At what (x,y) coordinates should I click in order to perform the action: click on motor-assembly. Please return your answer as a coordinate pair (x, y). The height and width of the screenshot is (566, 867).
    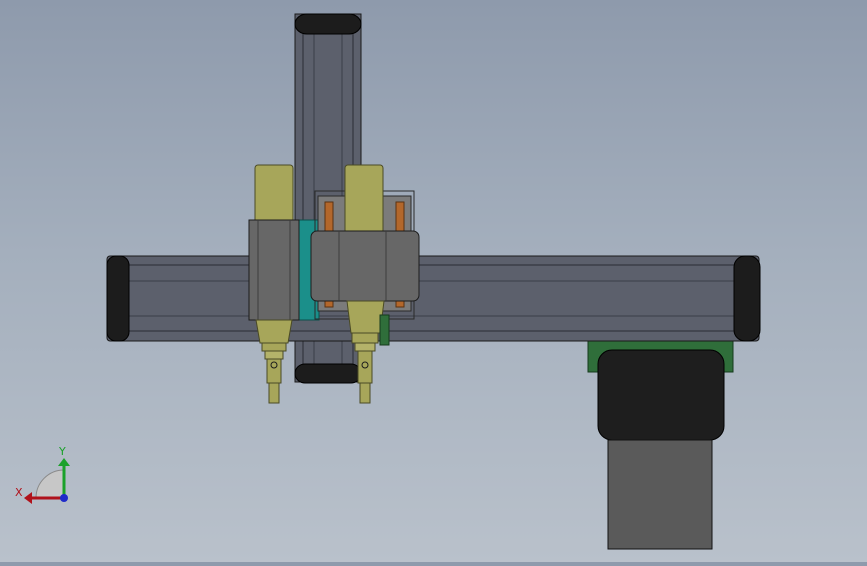
    Looking at the image, I should click on (660, 444).